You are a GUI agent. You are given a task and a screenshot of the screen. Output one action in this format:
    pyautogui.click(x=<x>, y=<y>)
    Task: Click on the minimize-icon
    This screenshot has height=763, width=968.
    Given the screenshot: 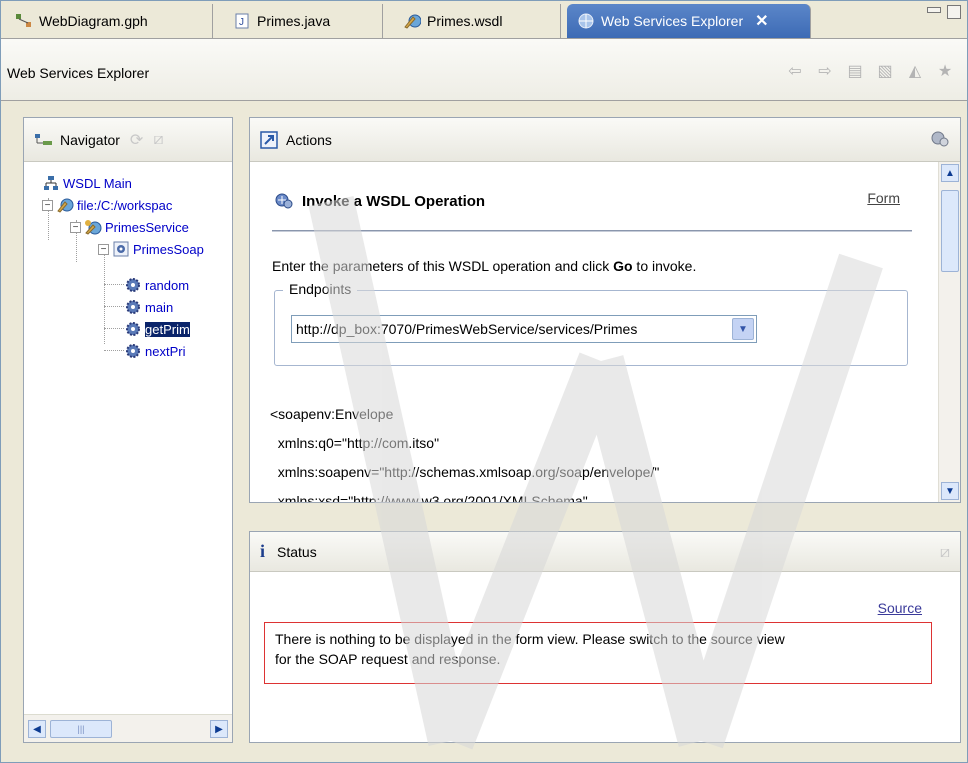 What is the action you would take?
    pyautogui.click(x=934, y=10)
    